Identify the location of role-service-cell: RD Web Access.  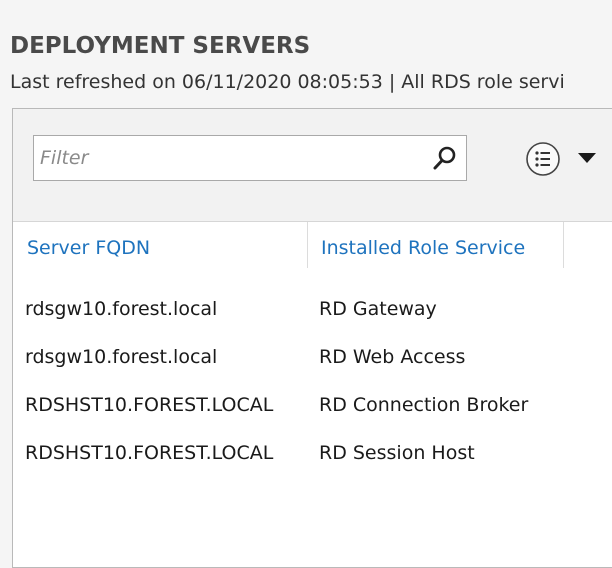
(392, 357).